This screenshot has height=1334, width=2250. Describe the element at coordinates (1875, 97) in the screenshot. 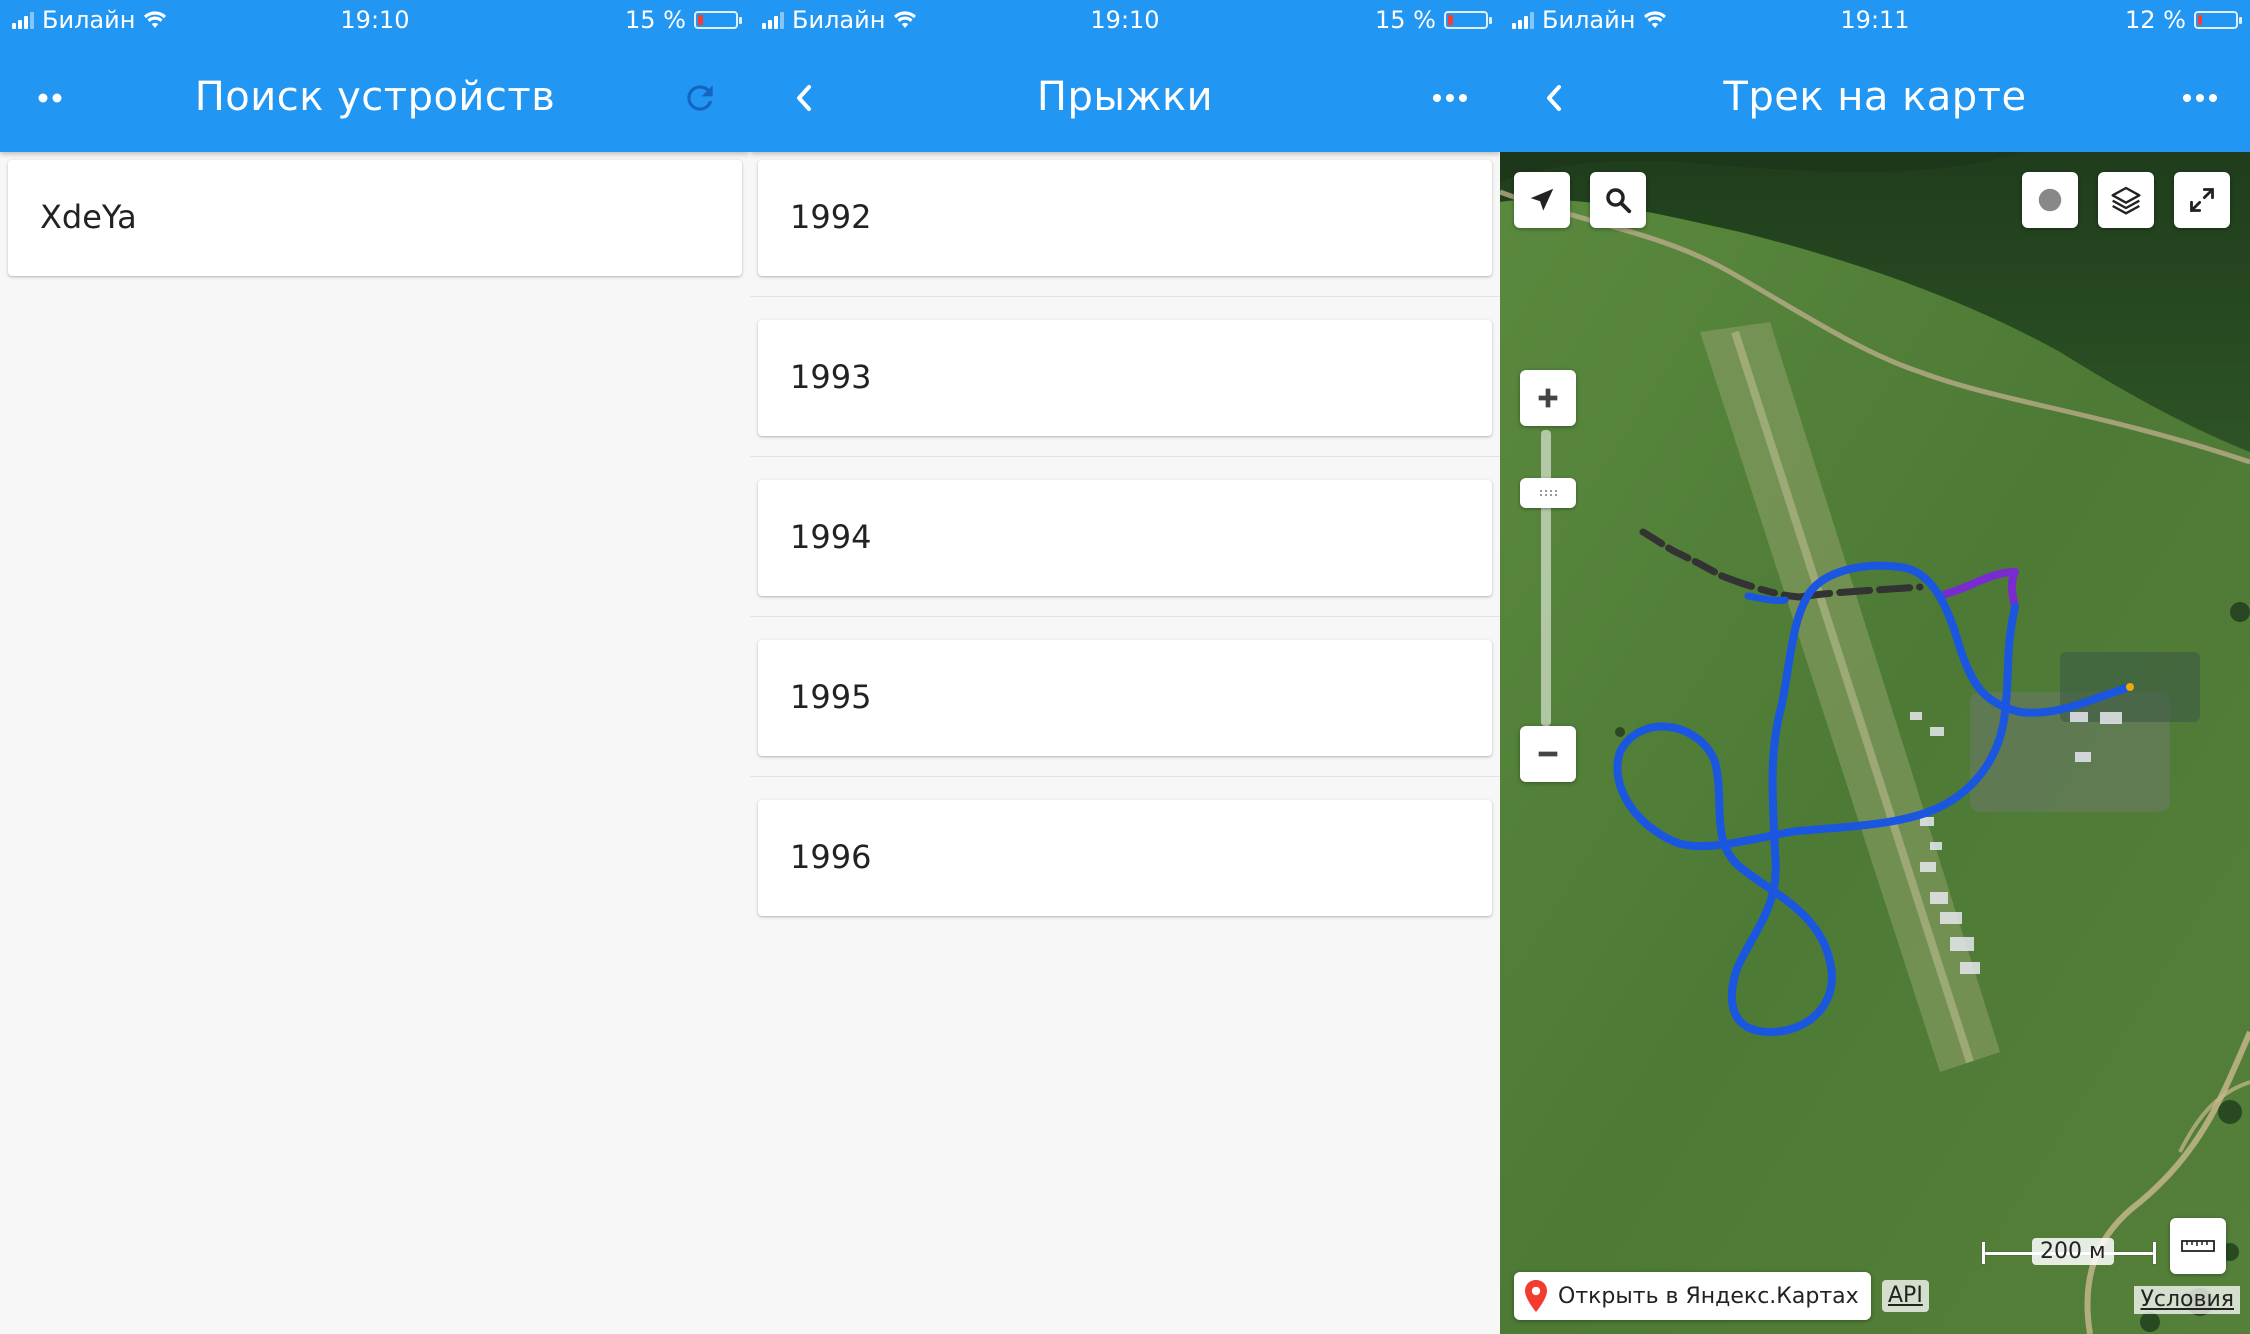

I see `page-title: Трек на карте` at that location.